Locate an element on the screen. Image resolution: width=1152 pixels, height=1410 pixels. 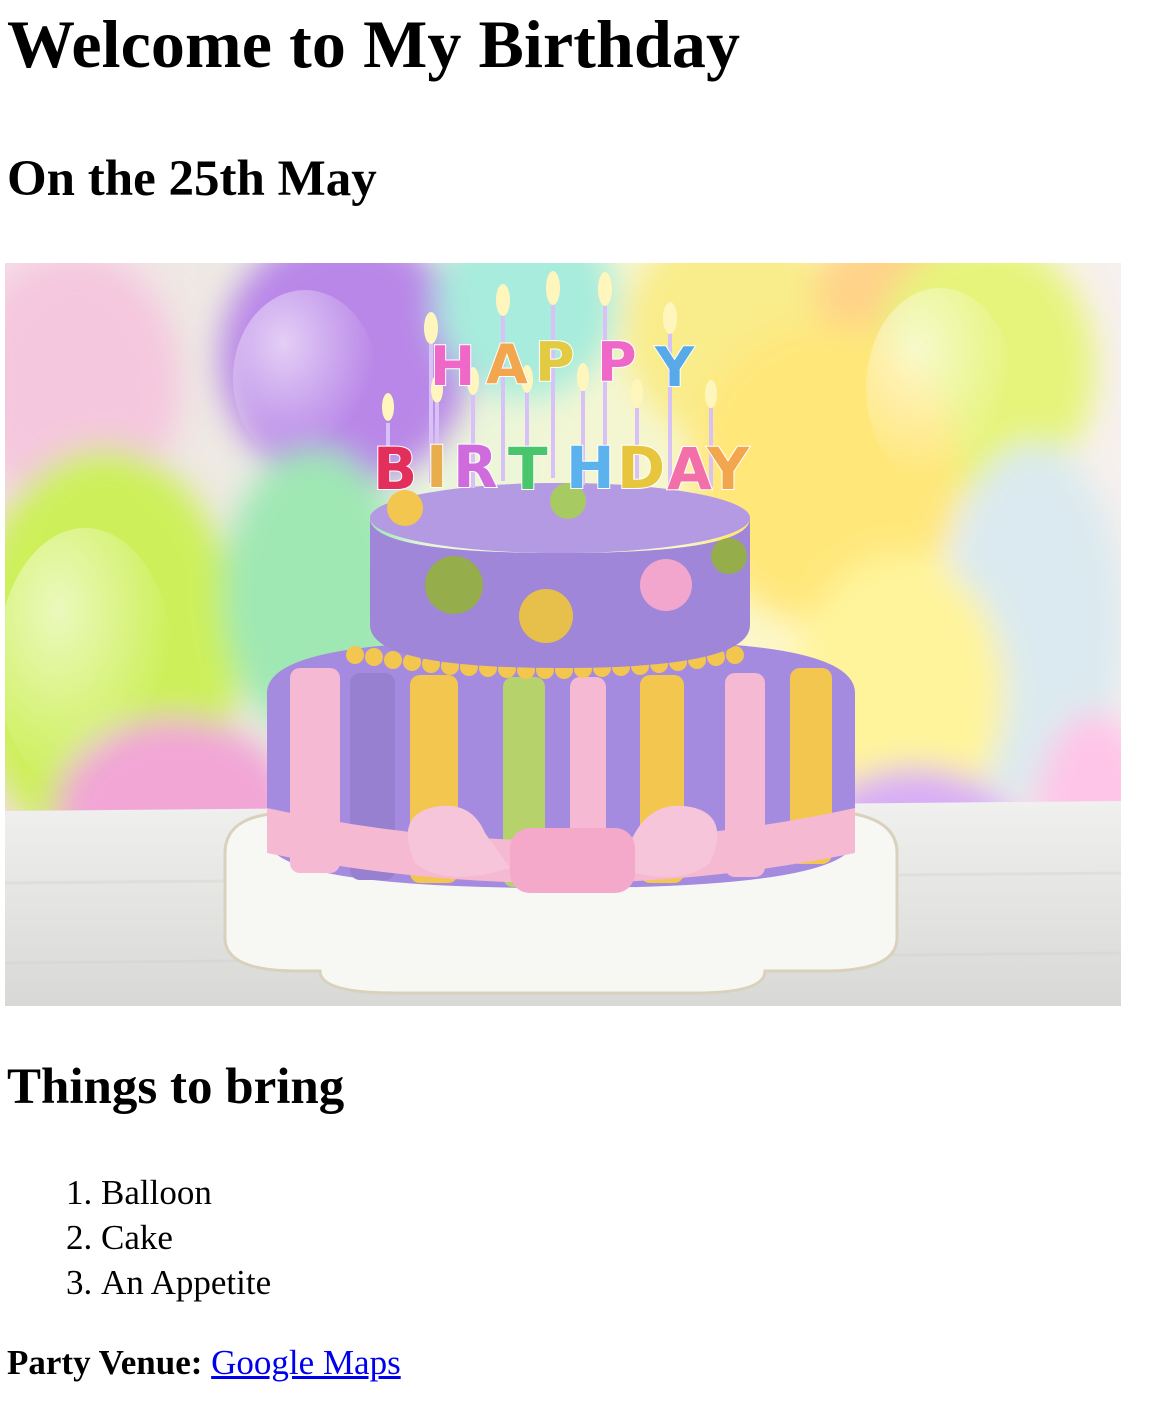
candle-letter: T is located at coordinates (528, 469).